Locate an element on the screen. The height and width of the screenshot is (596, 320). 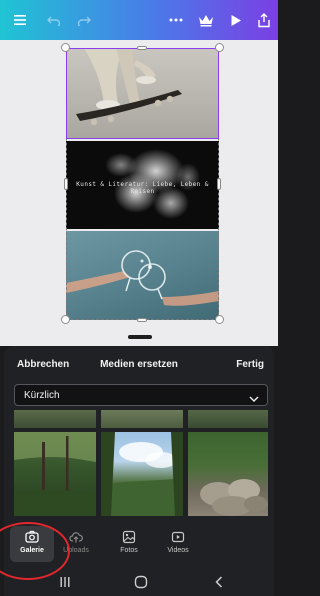
tab-videos: Videos is located at coordinates (178, 544).